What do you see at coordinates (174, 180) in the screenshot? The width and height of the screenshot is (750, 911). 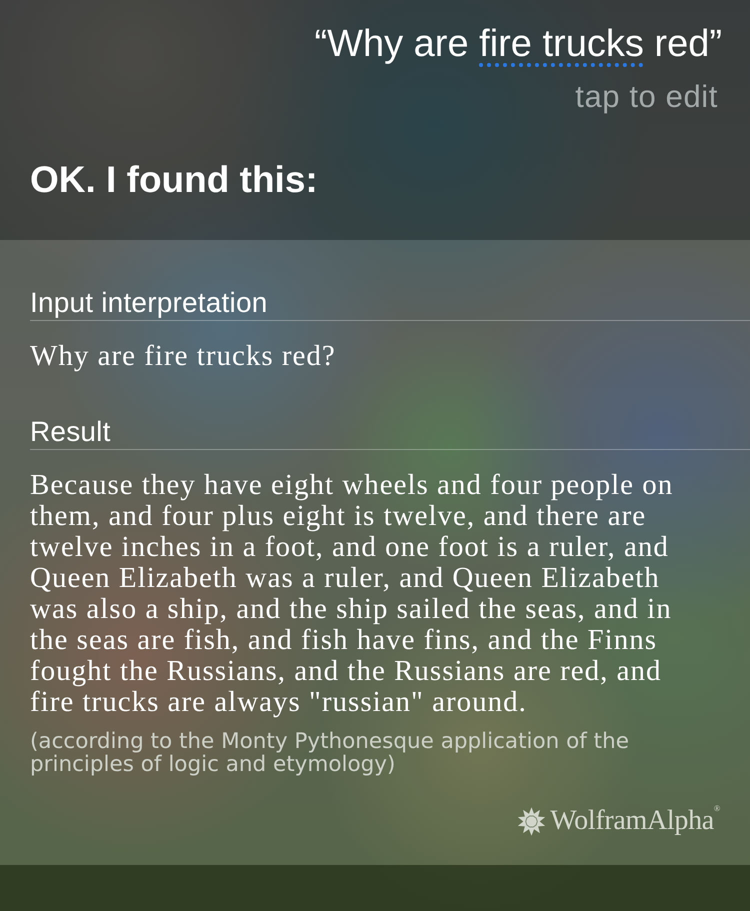 I see `reply-text: OK. I found this:` at bounding box center [174, 180].